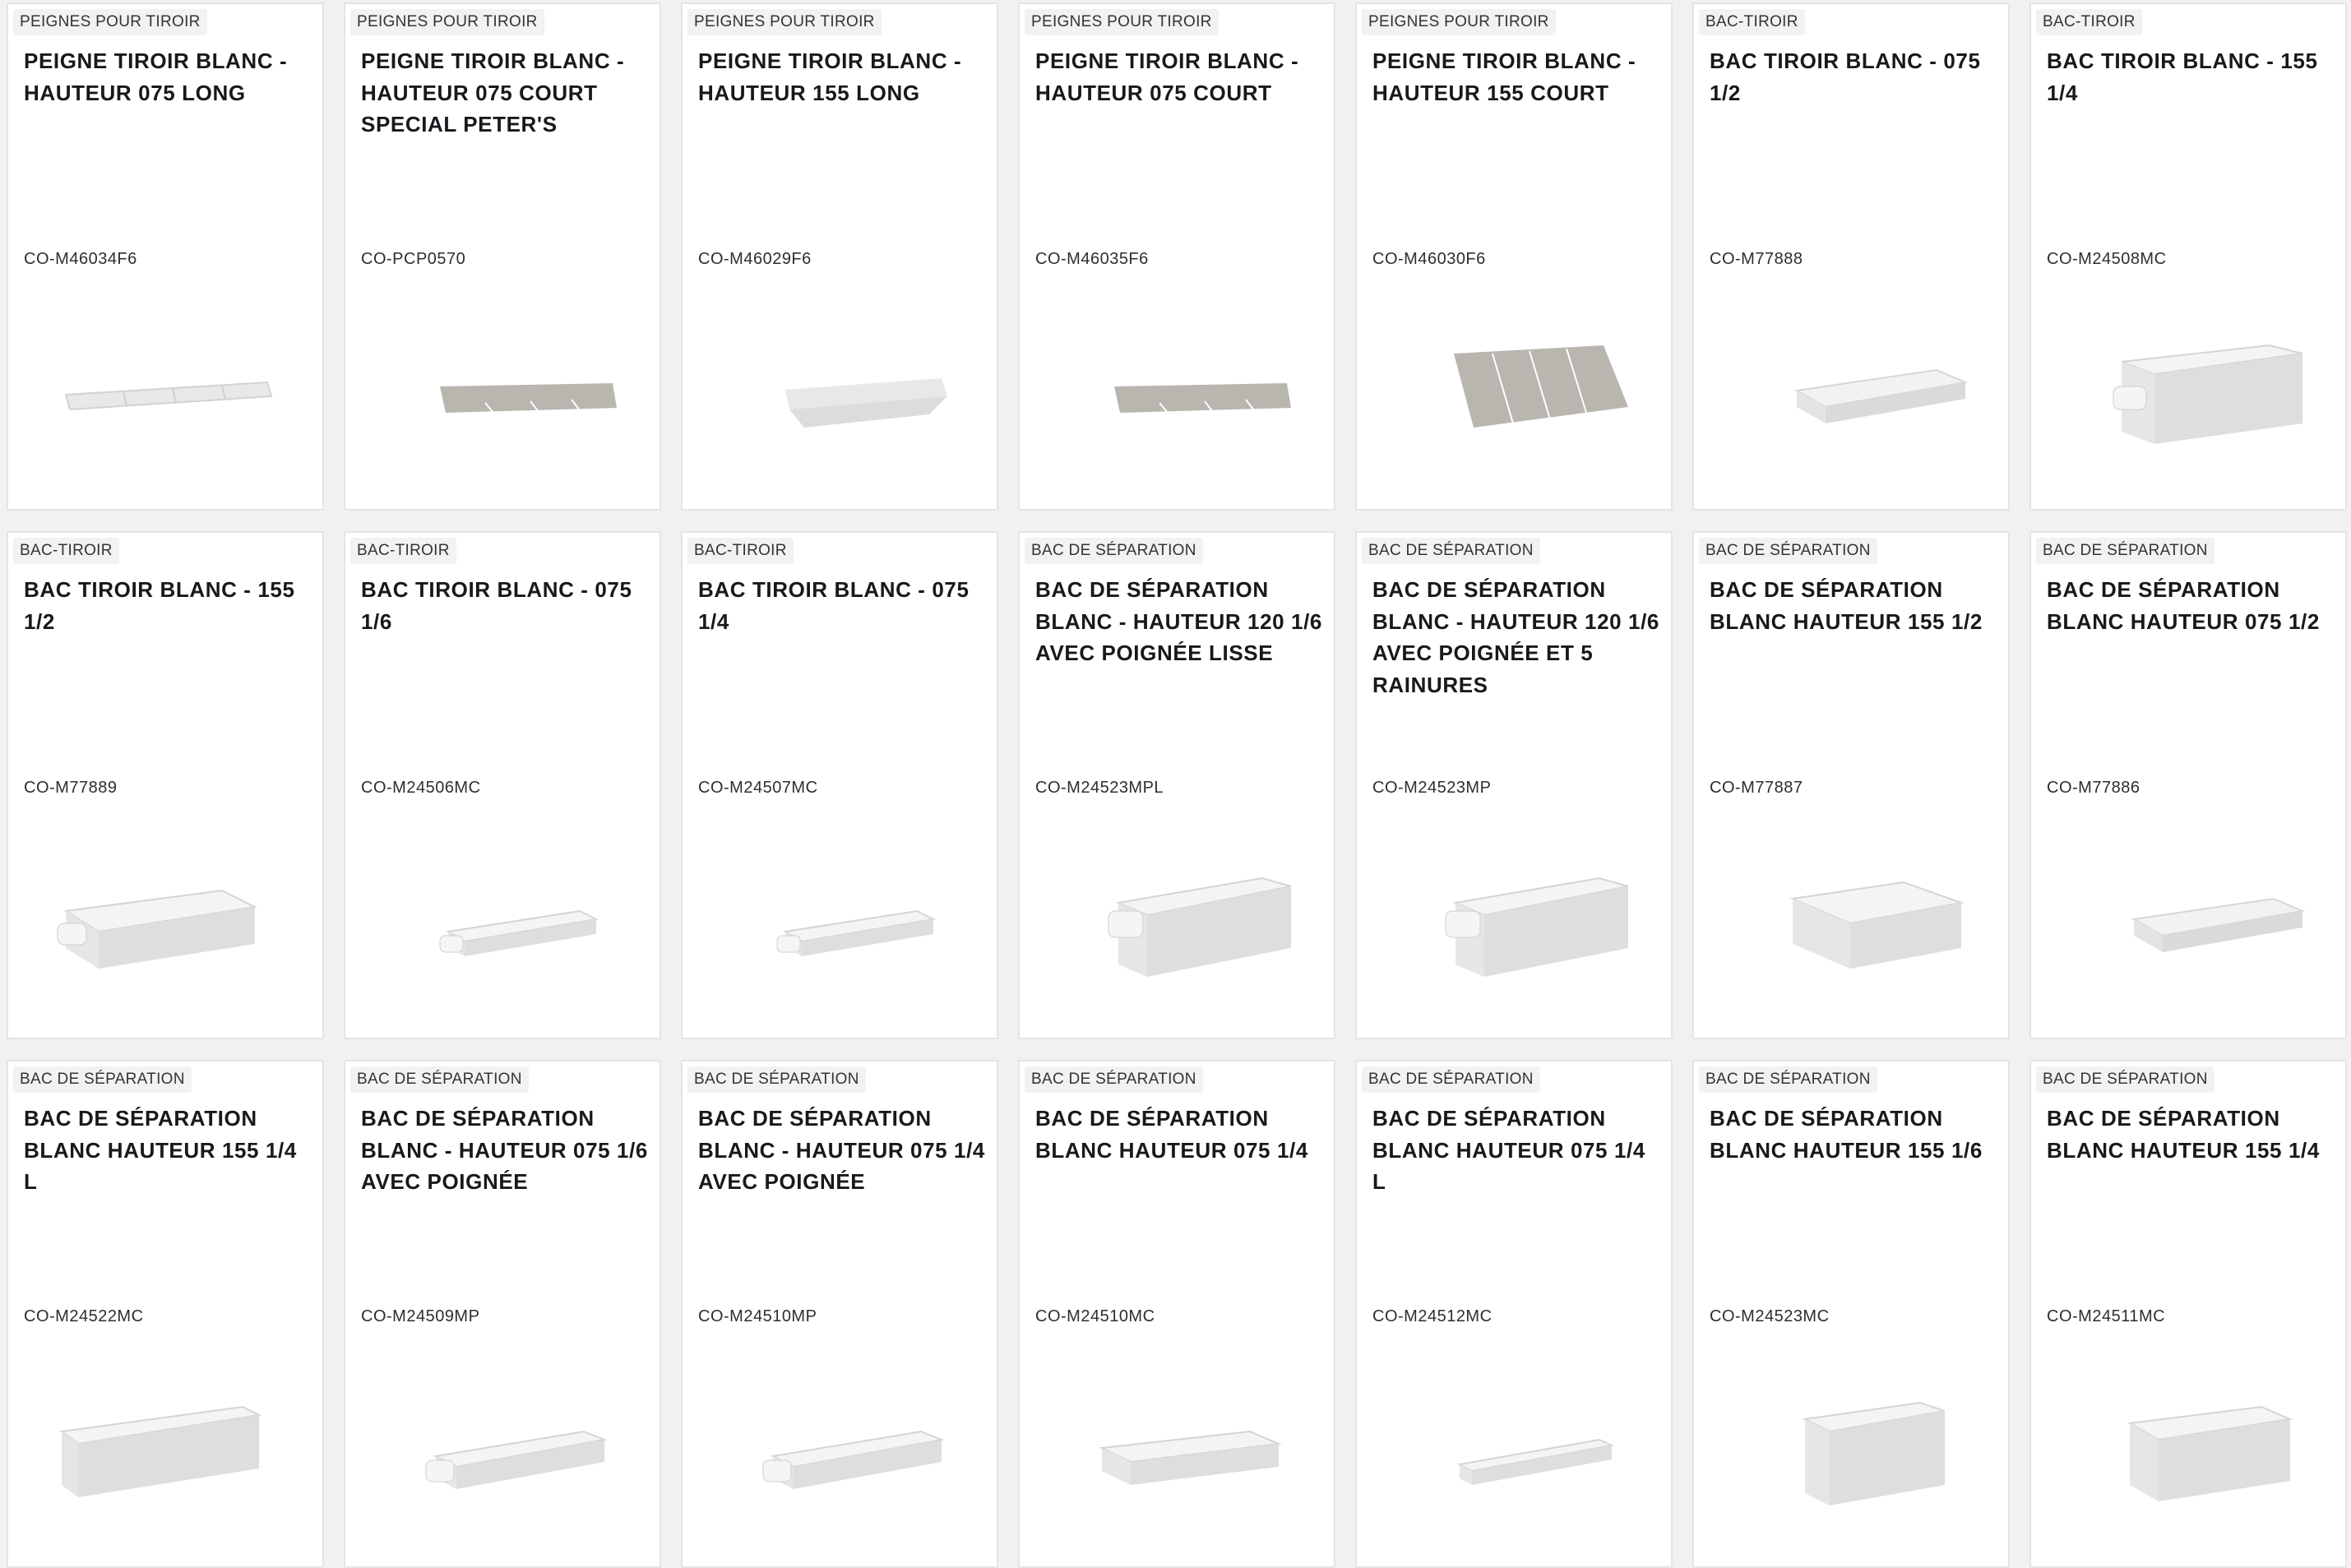 The width and height of the screenshot is (2351, 1568). I want to click on product-sku: CO-M77888, so click(1756, 259).